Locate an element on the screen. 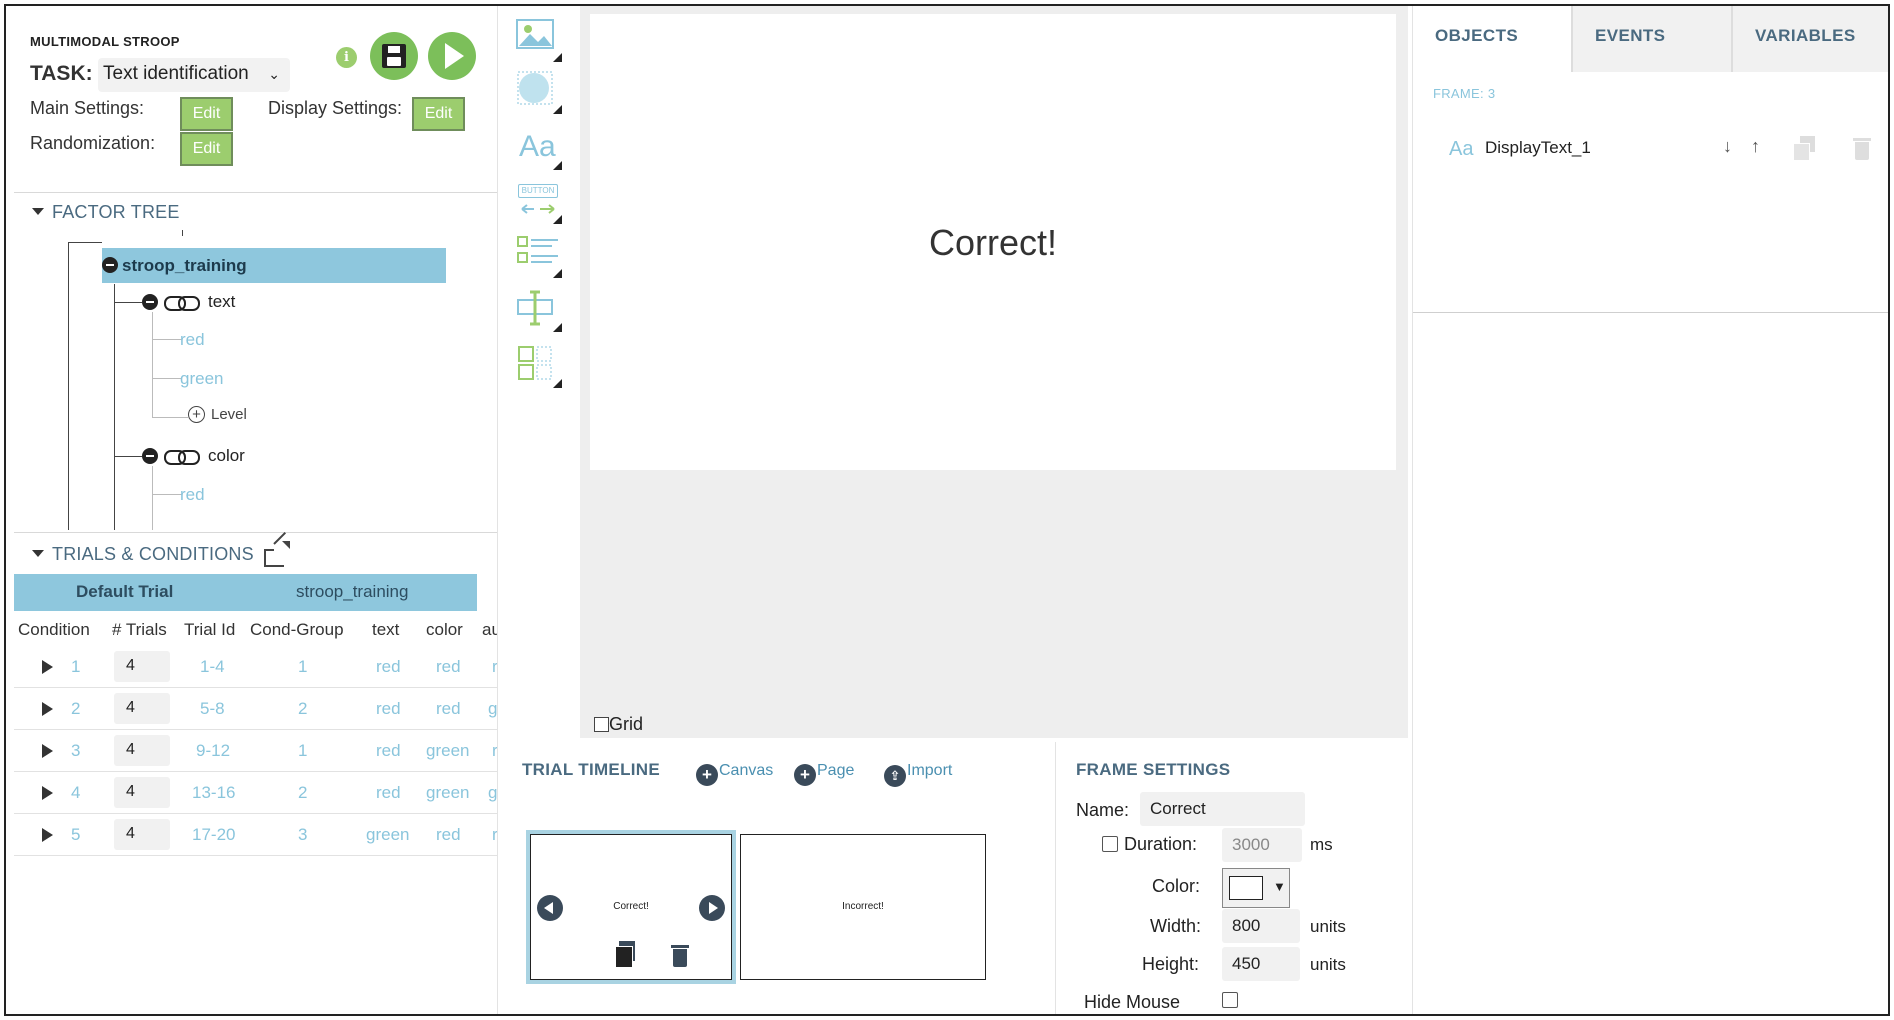  trials-conditions-title: TRIALS & CONDITIONS is located at coordinates (153, 554).